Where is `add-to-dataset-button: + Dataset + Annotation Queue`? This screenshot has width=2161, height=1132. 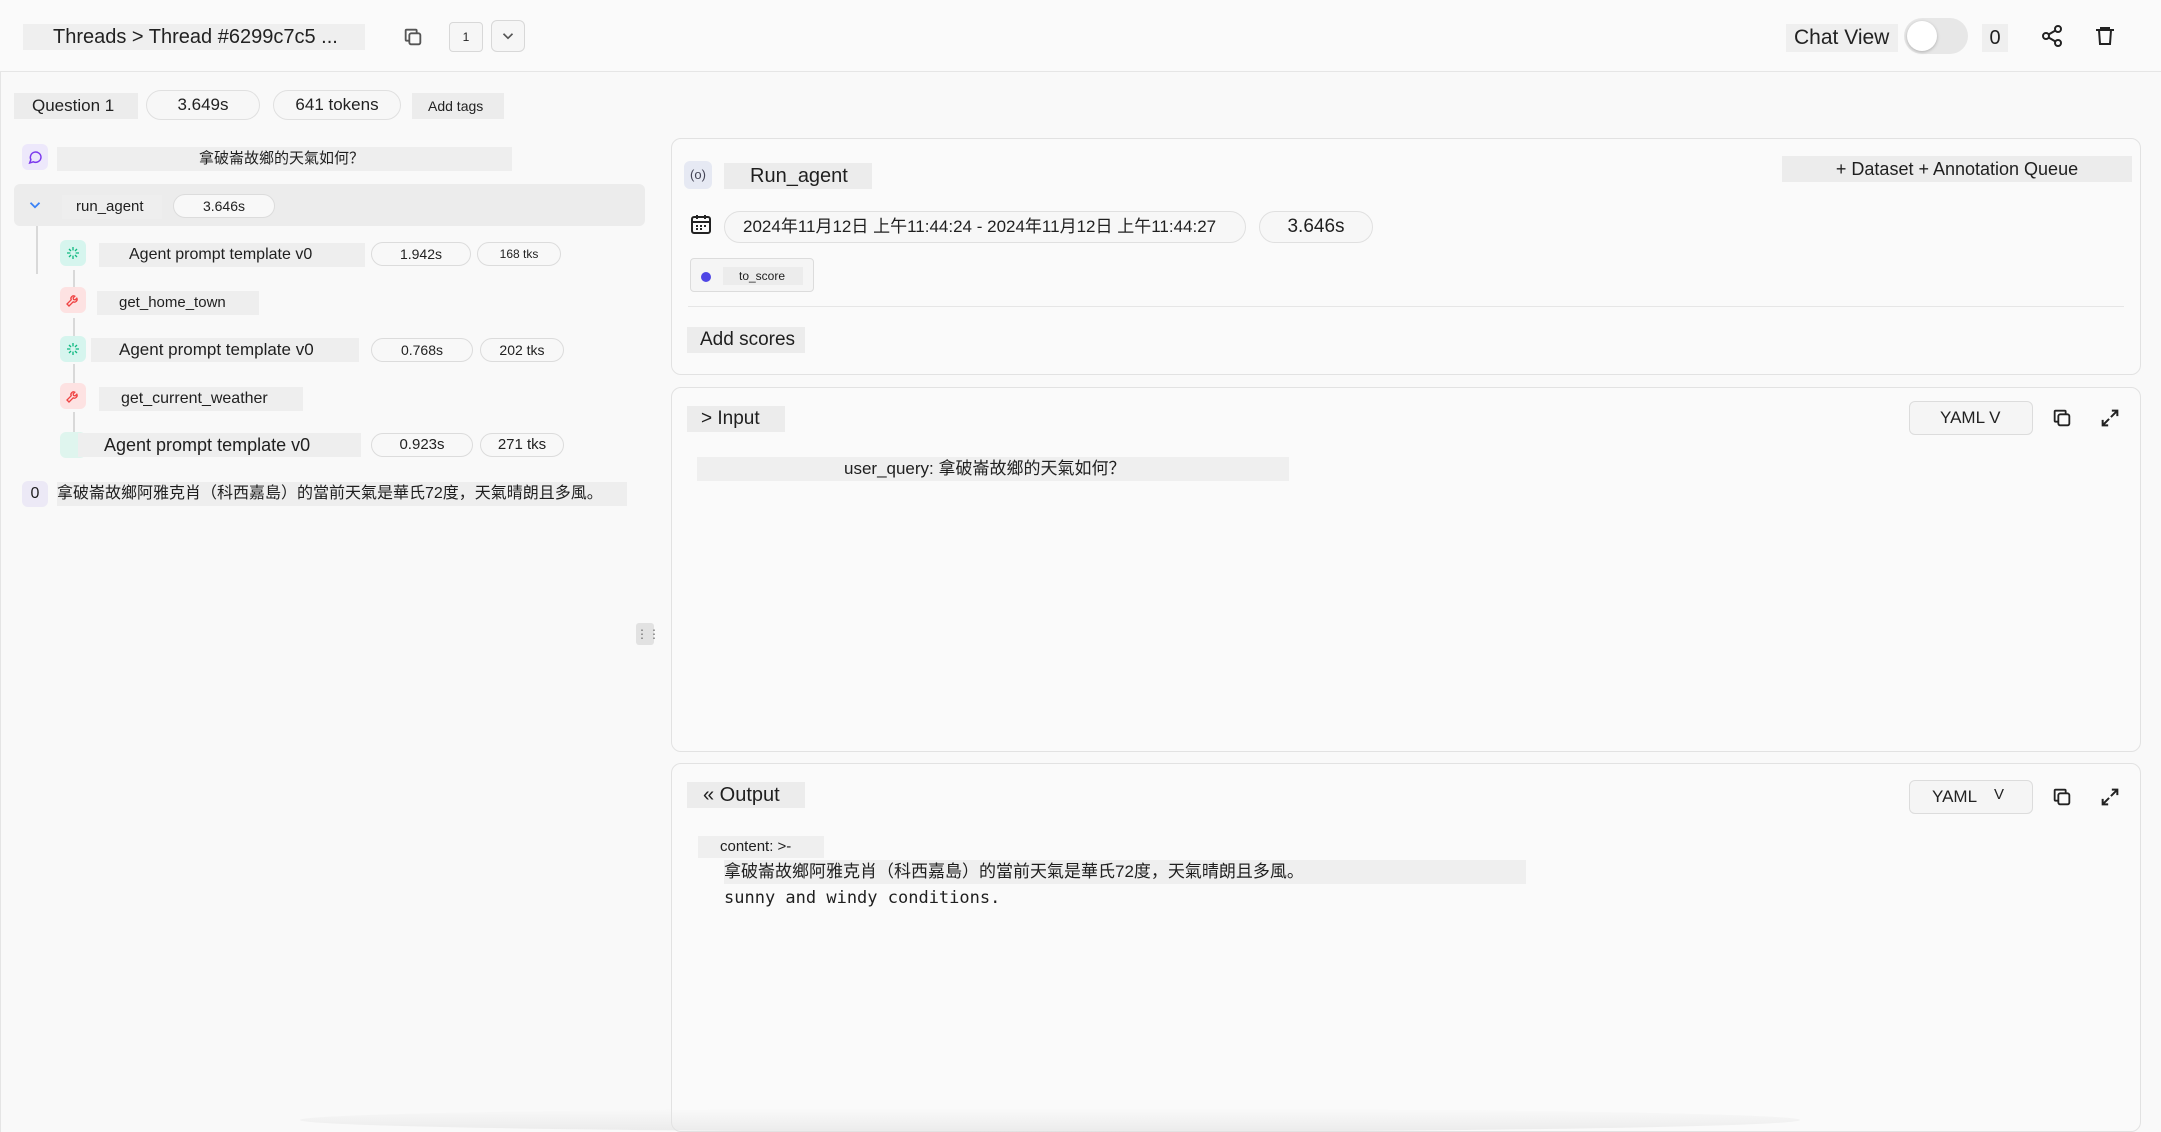
add-to-dataset-button: + Dataset + Annotation Queue is located at coordinates (1957, 169).